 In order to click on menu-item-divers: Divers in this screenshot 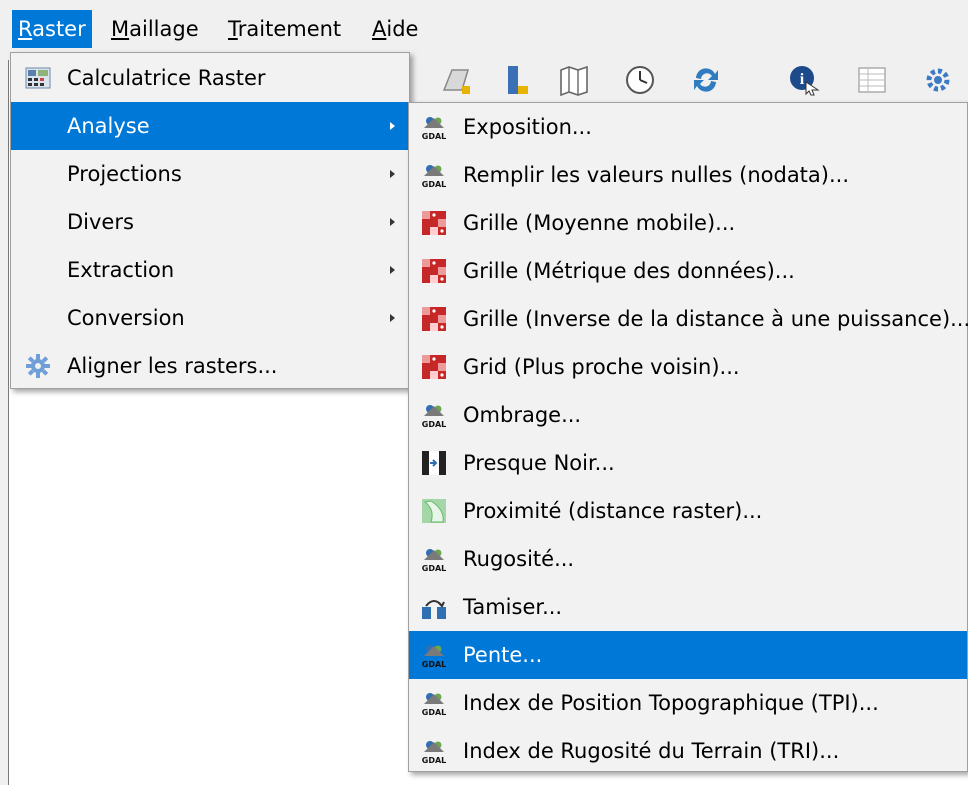, I will do `click(210, 222)`.